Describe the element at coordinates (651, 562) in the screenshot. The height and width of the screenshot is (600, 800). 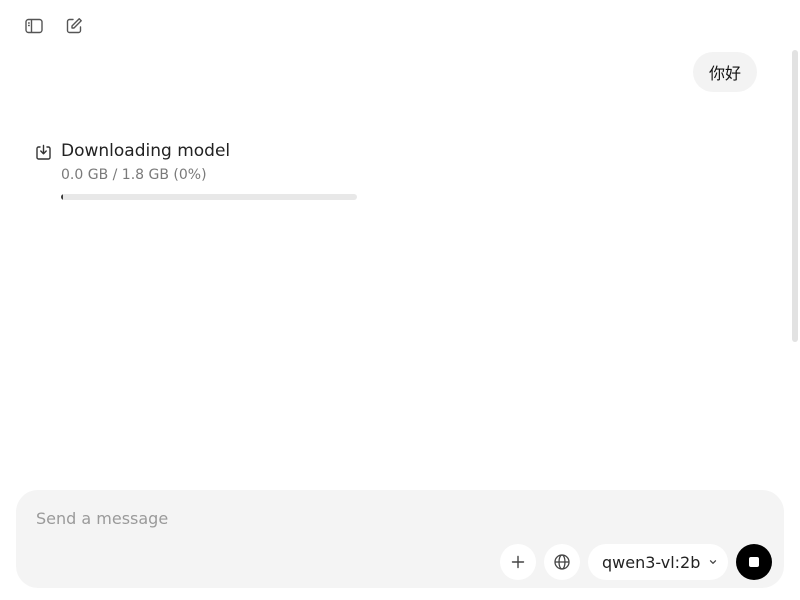
I see `model-name: qwen3-vl:2b` at that location.